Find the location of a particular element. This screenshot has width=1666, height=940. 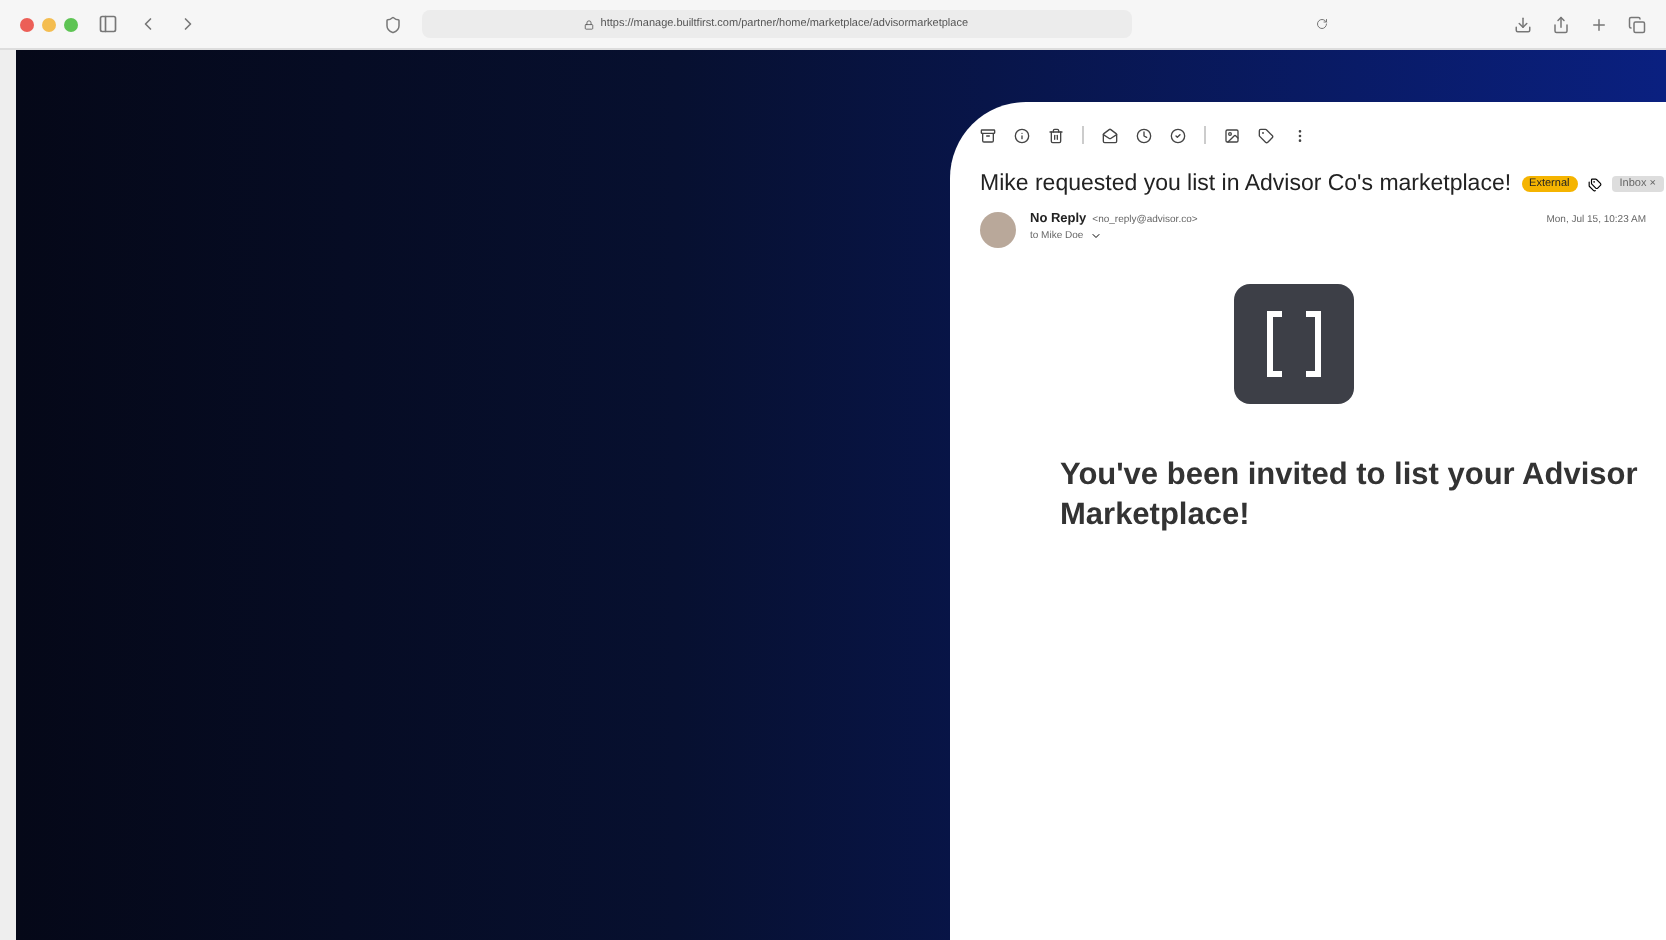

minimize-dot is located at coordinates (49, 24).